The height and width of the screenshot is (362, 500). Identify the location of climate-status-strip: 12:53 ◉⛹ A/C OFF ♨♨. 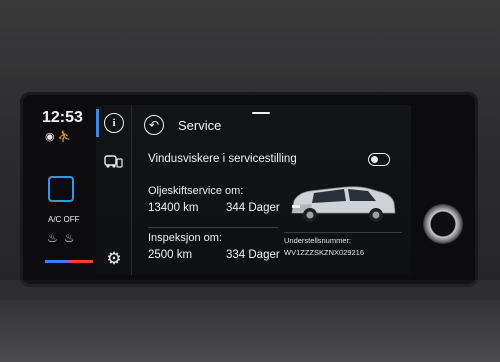
(66, 190).